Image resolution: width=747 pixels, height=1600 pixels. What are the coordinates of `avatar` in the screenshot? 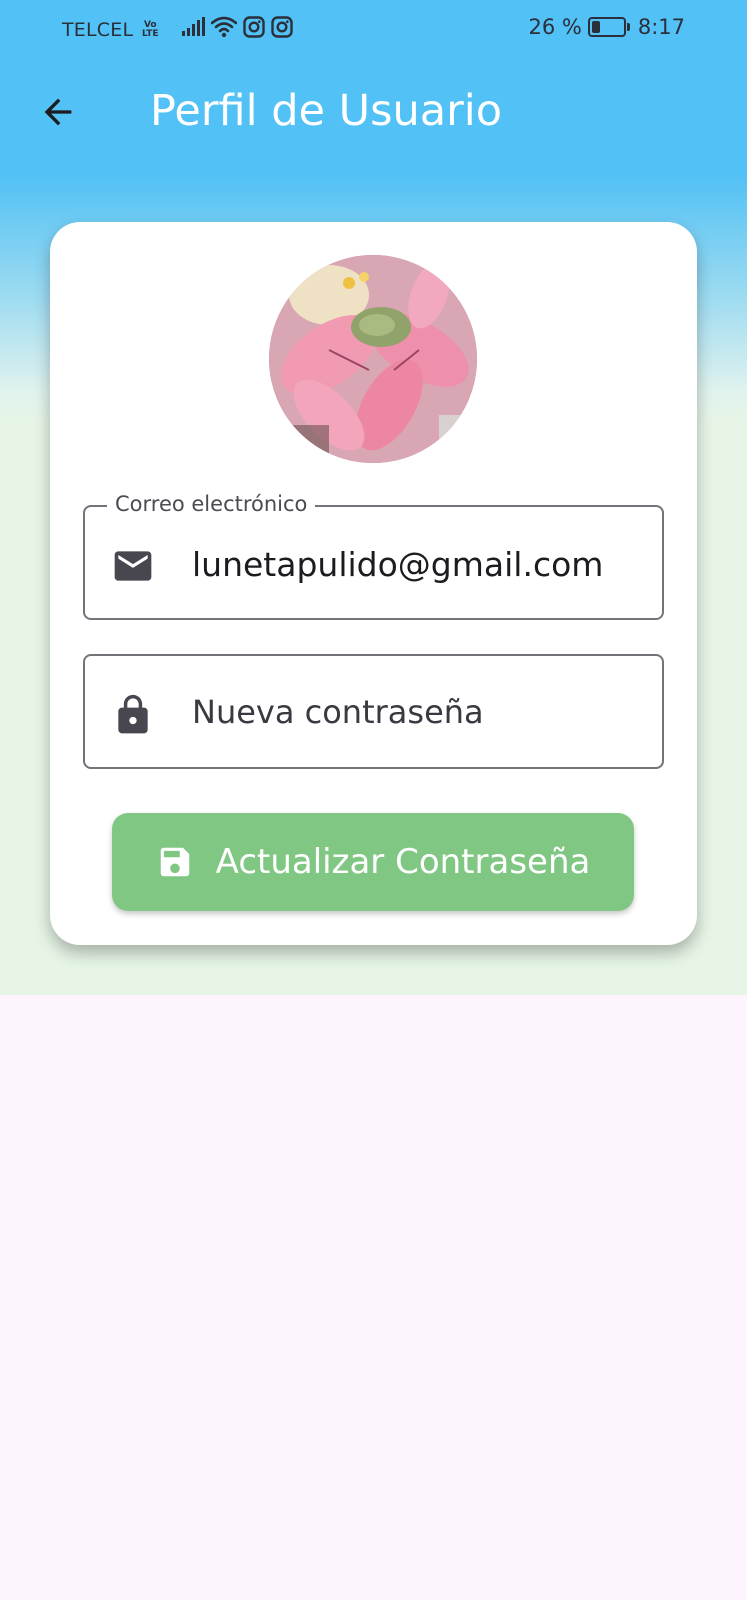 It's located at (373, 359).